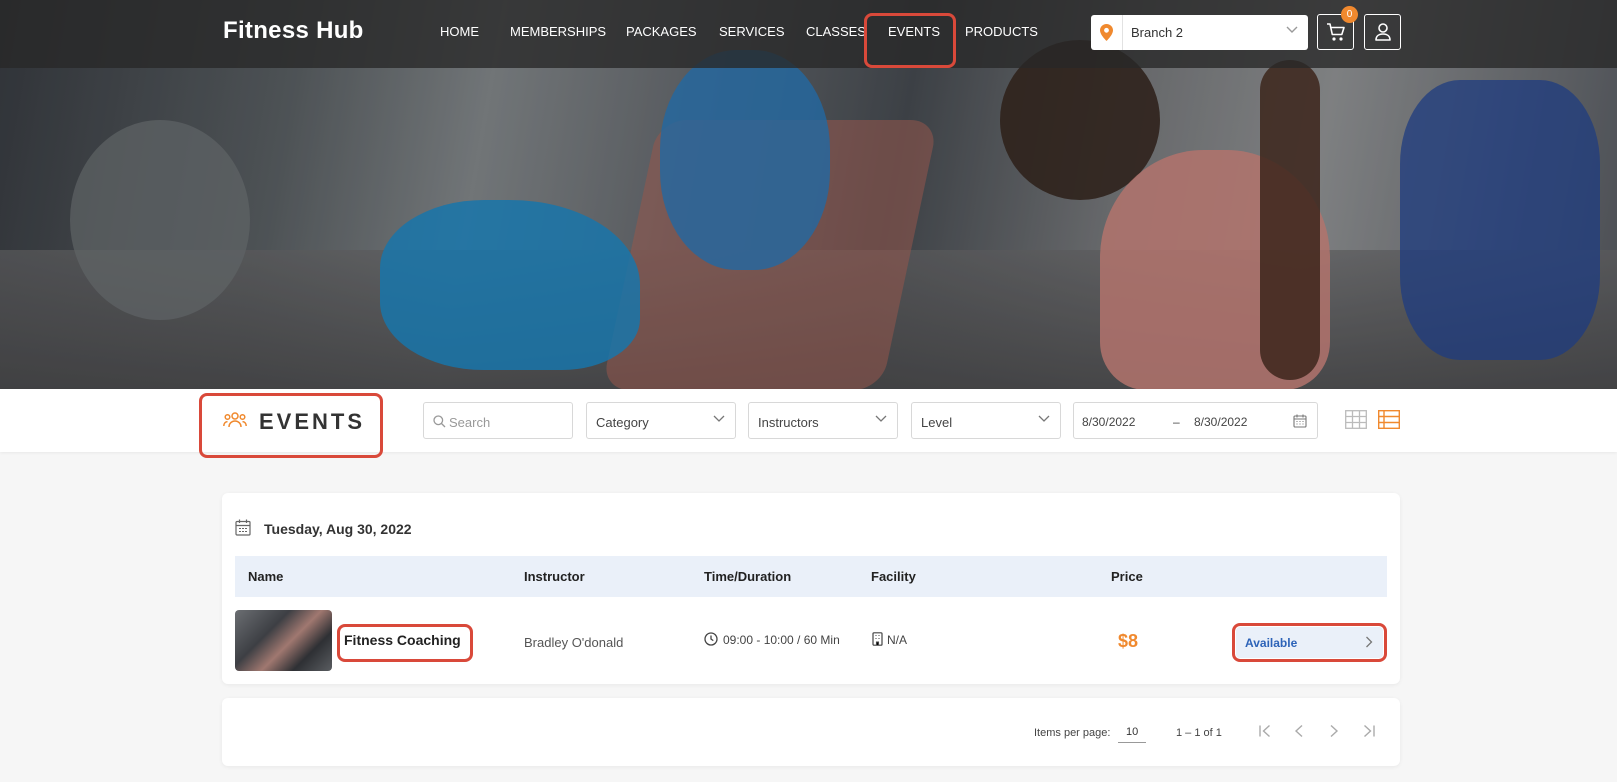  I want to click on user-icon, so click(1383, 32).